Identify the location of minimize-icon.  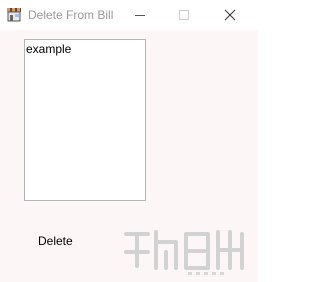
(140, 15).